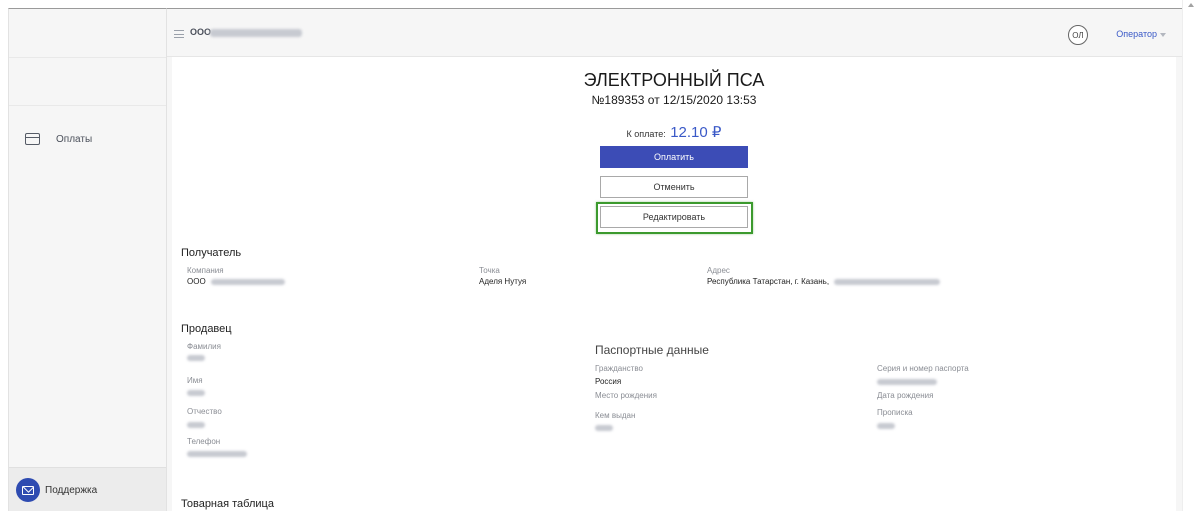  I want to click on point-value: Аделя Нутуя, so click(503, 281).